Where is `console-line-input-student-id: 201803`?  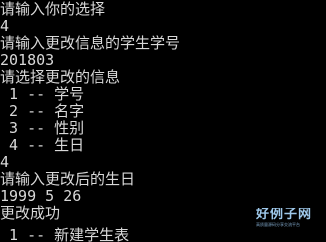 console-line-input-student-id: 201803 is located at coordinates (27, 60).